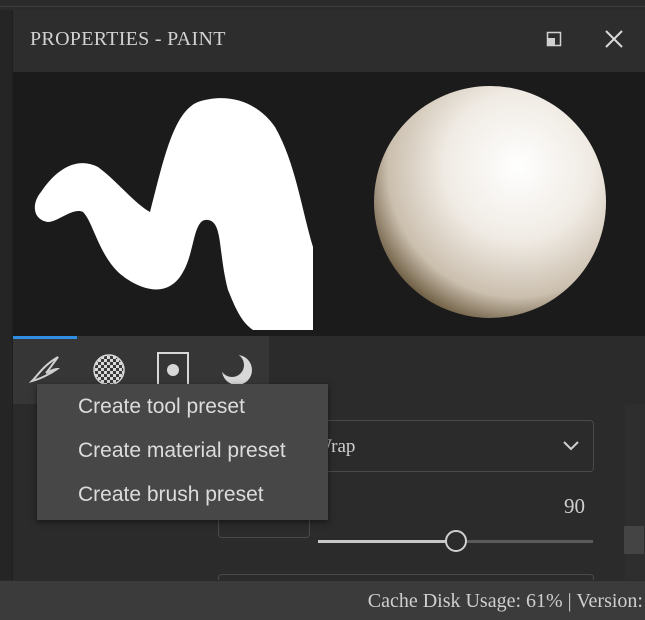 The image size is (645, 620). Describe the element at coordinates (171, 495) in the screenshot. I see `create-brush-preset-item: Create brush preset` at that location.